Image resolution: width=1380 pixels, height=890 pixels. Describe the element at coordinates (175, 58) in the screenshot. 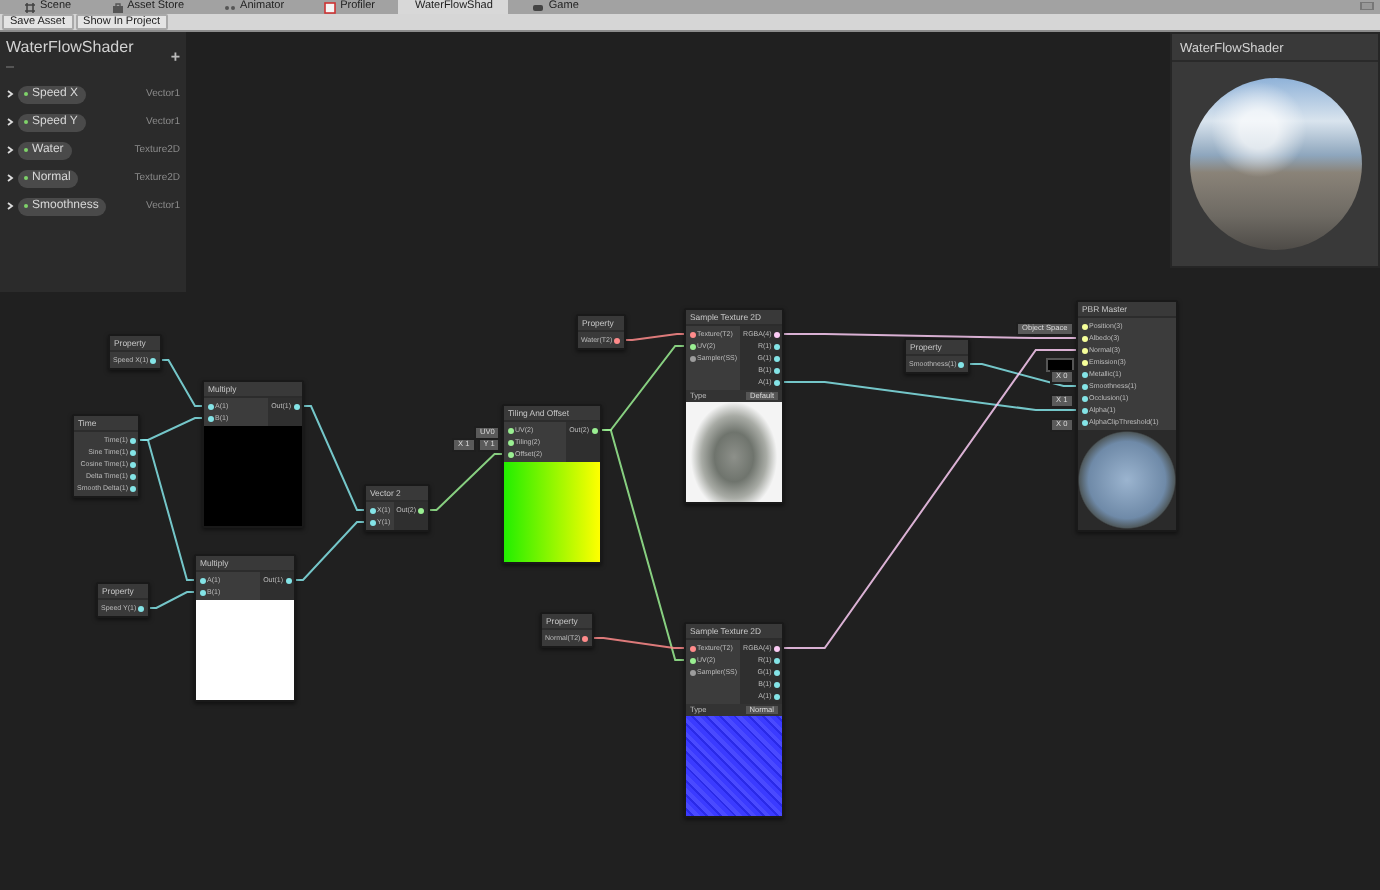

I see `add-button: +` at that location.